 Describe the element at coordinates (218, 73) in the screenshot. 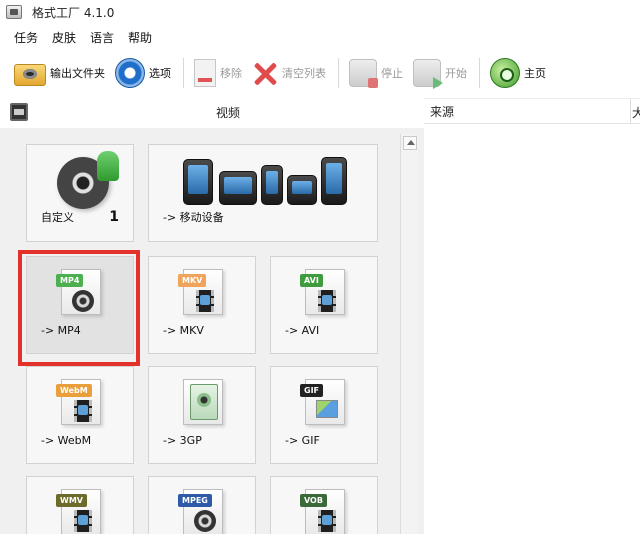

I see `remove-button: 移除` at that location.